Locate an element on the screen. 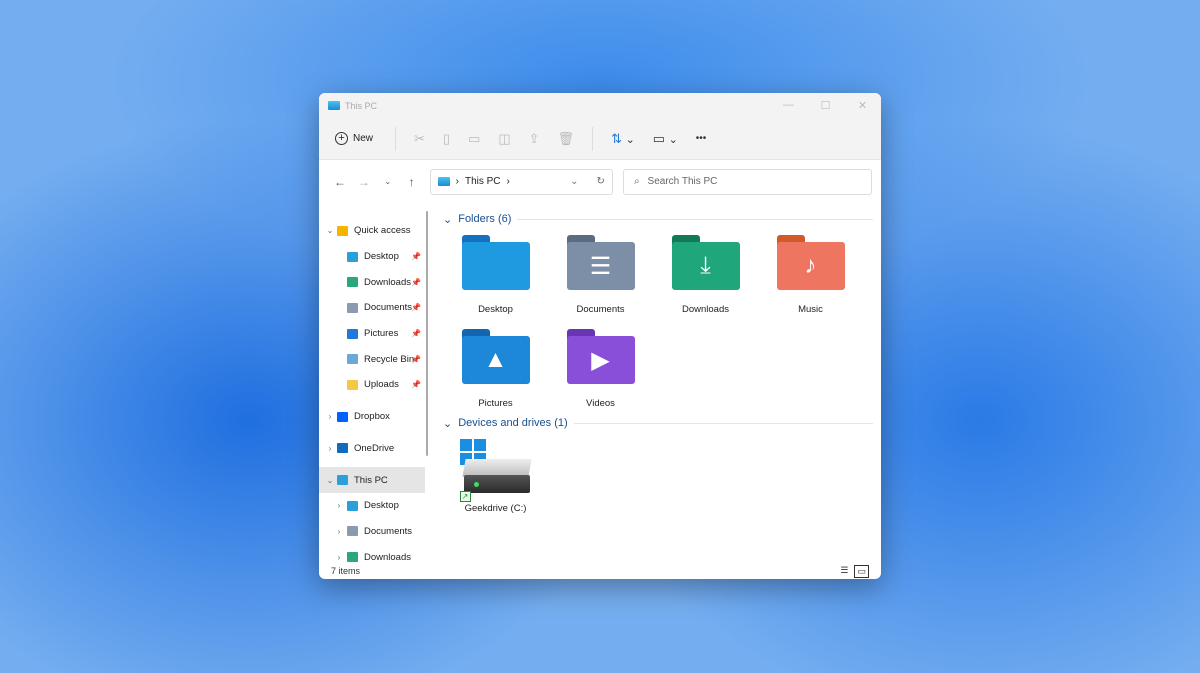 This screenshot has height=673, width=1200. refresh-icon: ↻ is located at coordinates (601, 181).